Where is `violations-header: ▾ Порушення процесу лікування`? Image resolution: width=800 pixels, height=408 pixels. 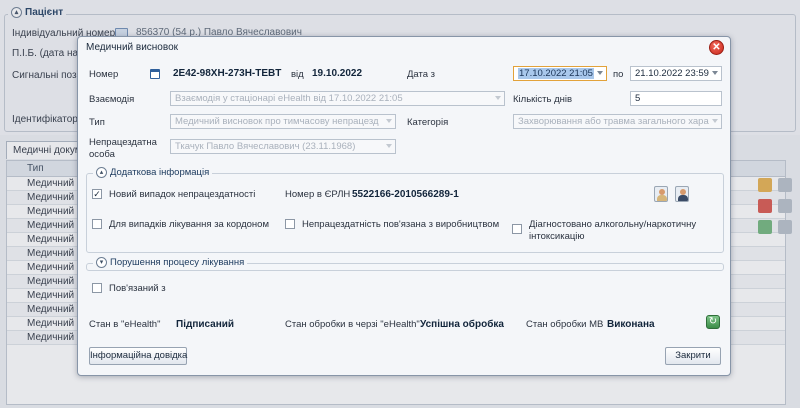
violations-header: ▾ Порушення процесу лікування is located at coordinates (170, 262).